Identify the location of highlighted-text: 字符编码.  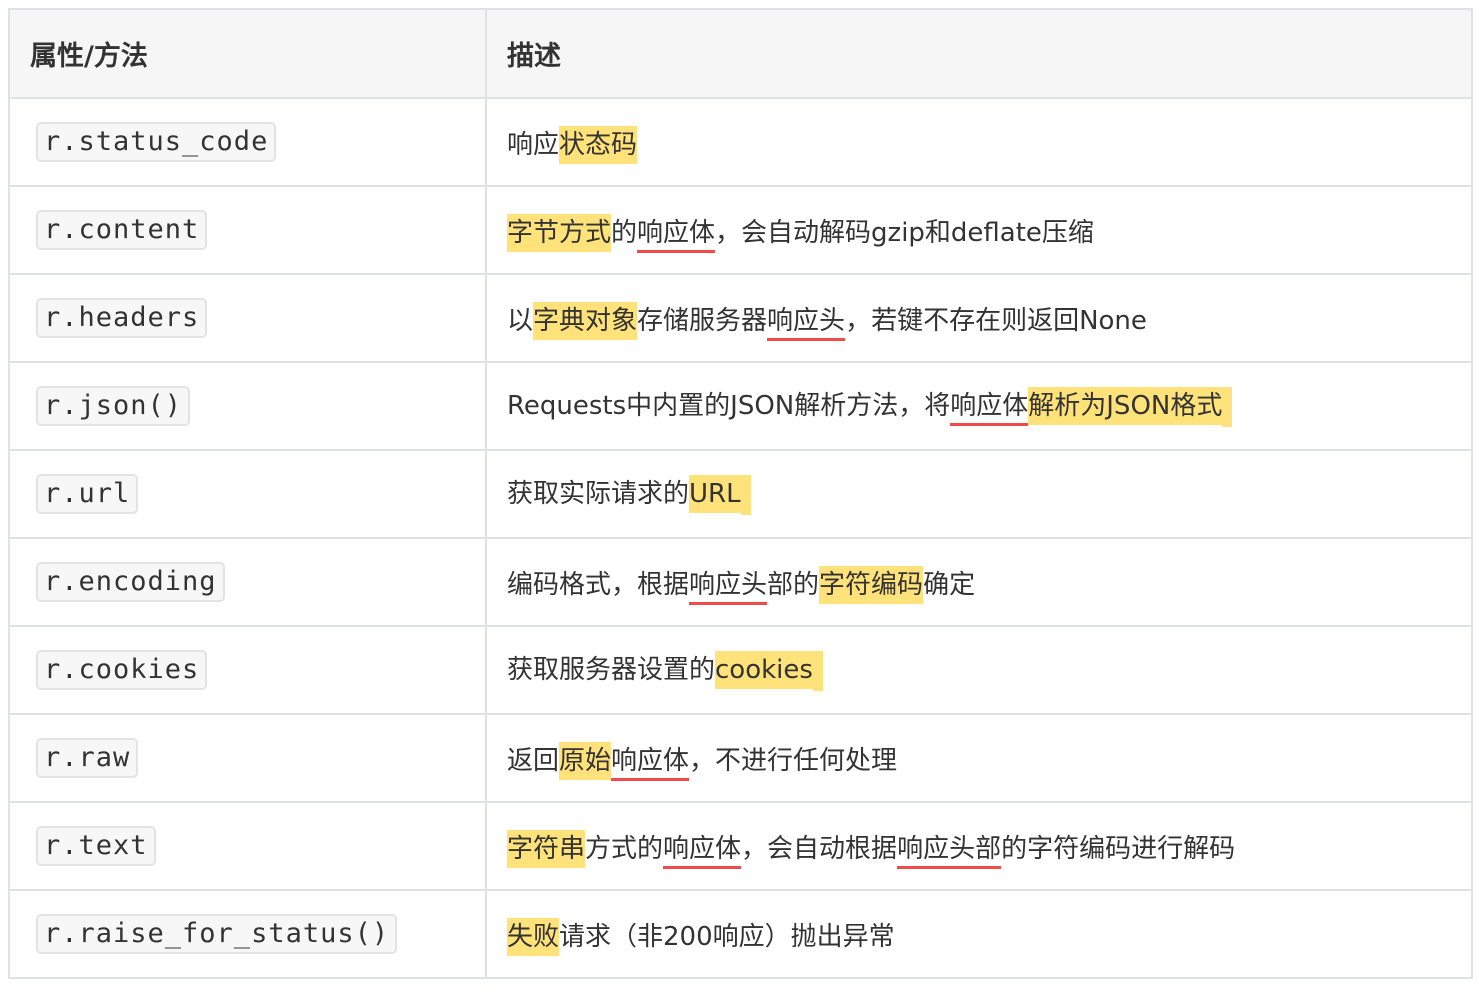
(871, 584).